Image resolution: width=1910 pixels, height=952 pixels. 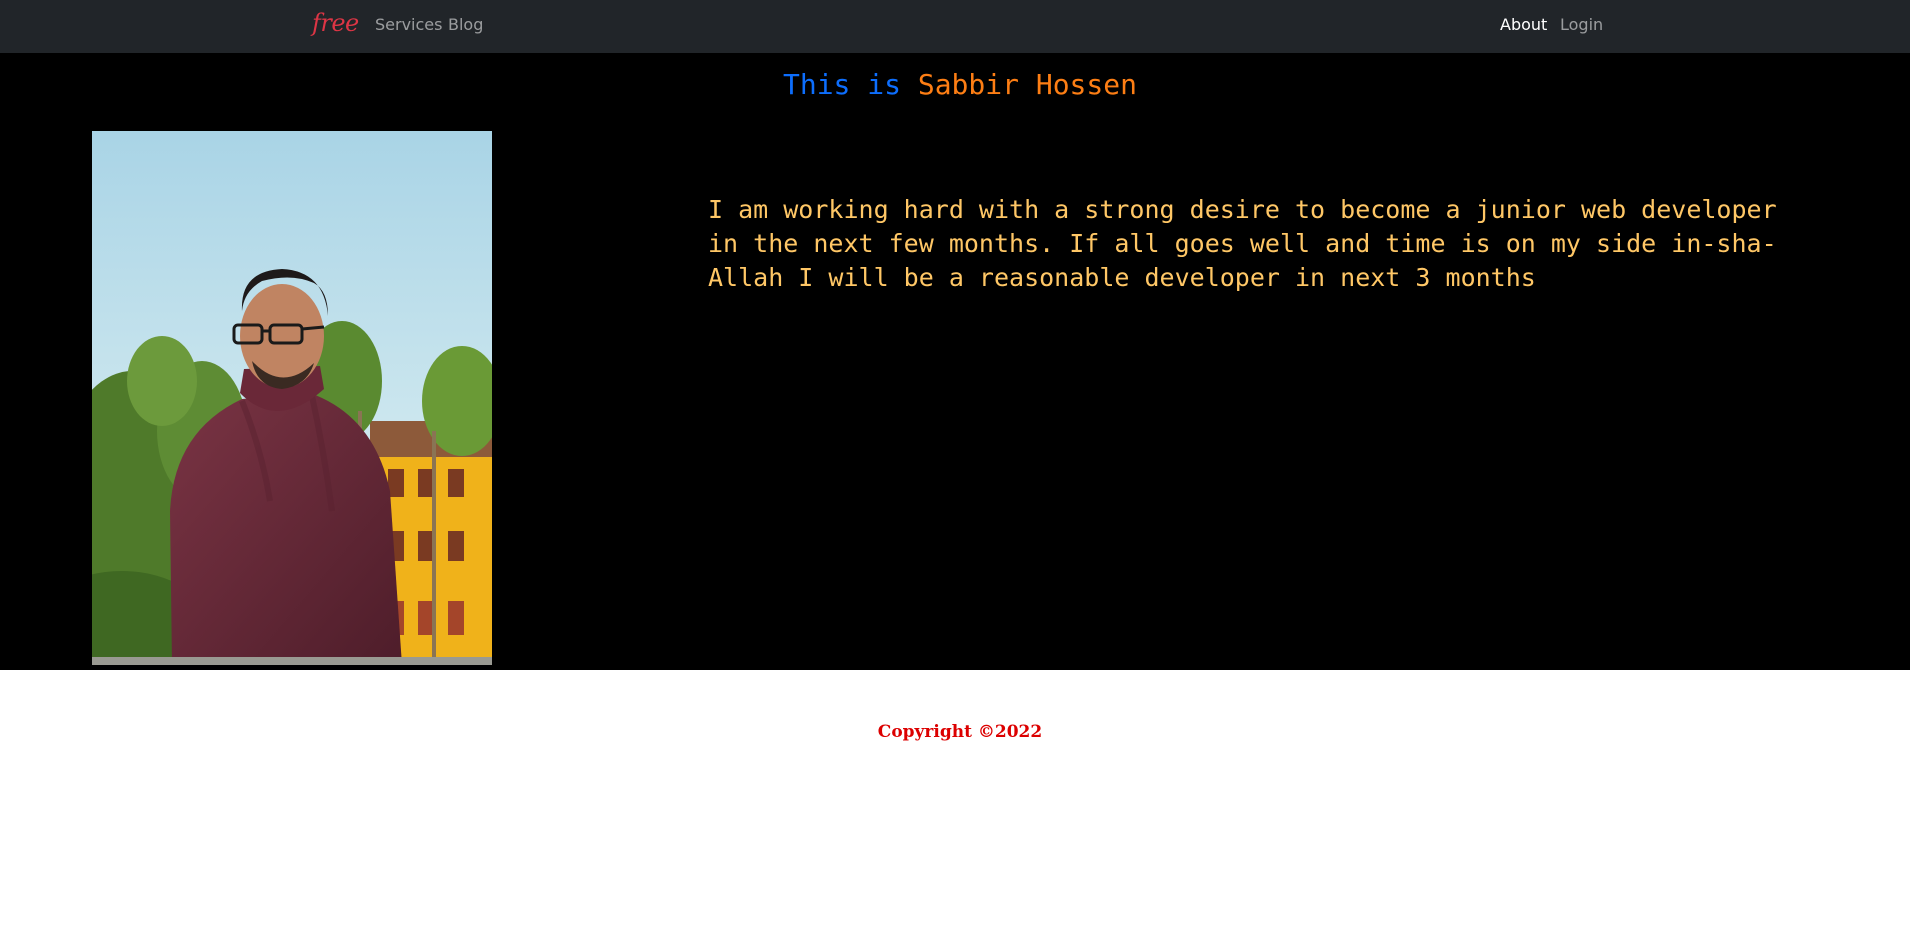 I want to click on profile-photo, so click(x=292, y=398).